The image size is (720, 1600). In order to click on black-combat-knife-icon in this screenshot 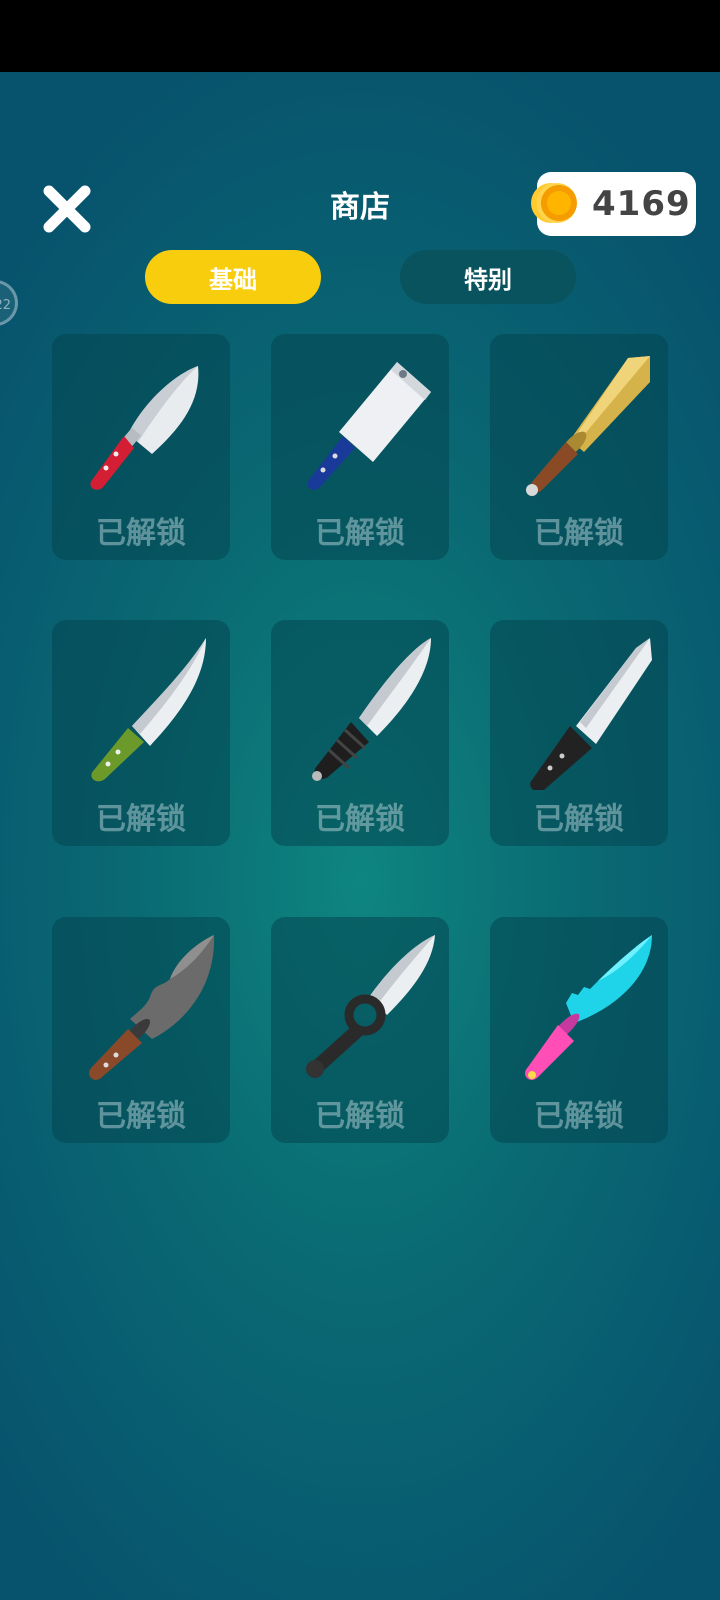, I will do `click(371, 709)`.